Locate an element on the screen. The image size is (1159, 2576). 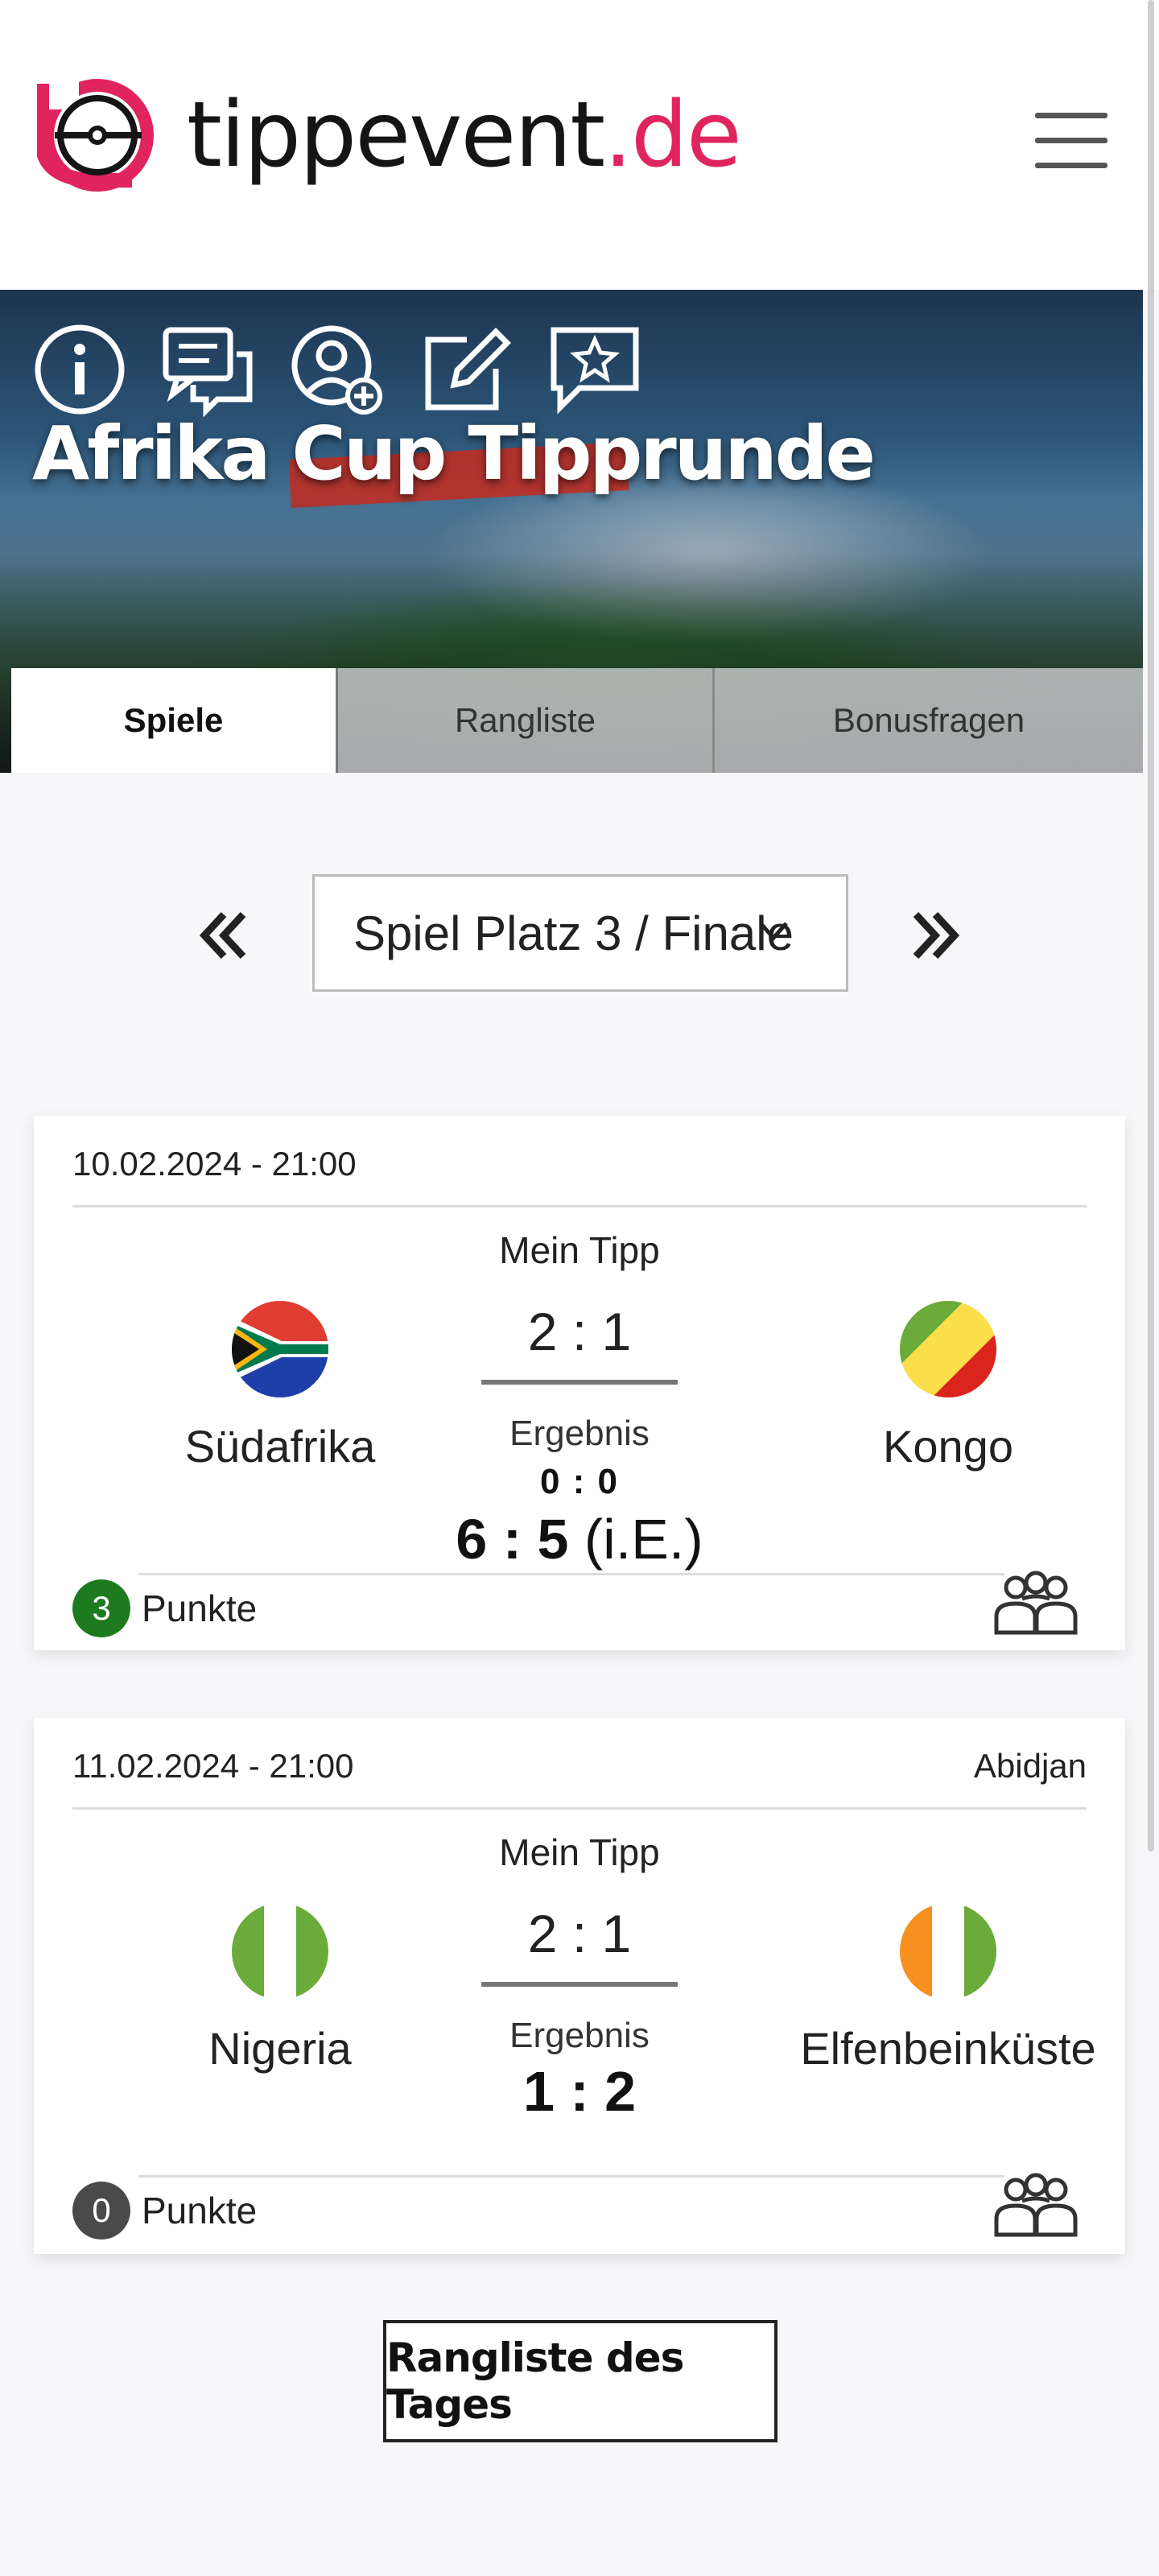
round-select-value: Spiel Platz 3 / Finale is located at coordinates (573, 933).